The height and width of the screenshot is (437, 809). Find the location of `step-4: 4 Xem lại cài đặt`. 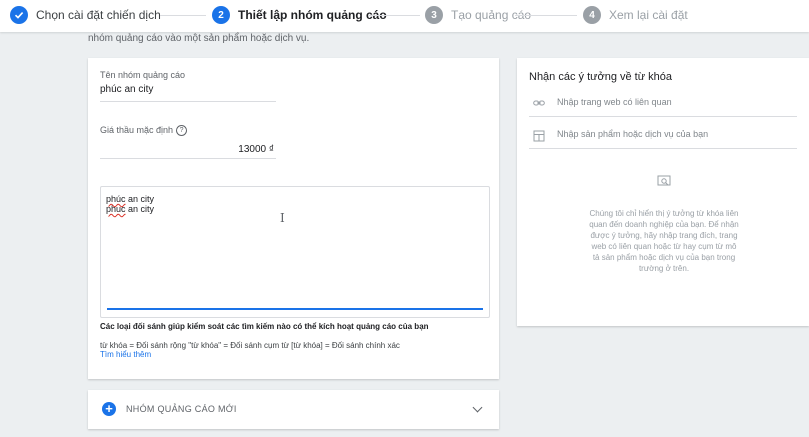

step-4: 4 Xem lại cài đặt is located at coordinates (635, 15).